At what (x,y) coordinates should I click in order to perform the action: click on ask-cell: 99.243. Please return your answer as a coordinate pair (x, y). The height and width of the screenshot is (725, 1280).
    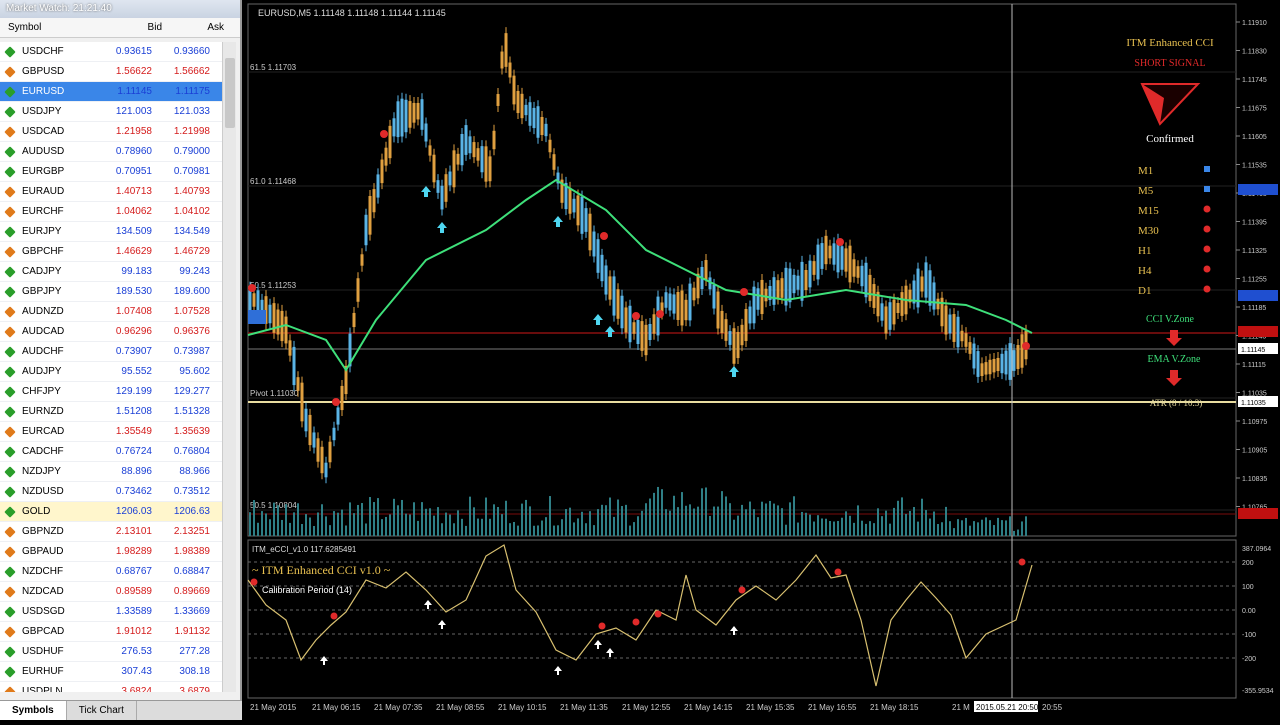
    Looking at the image, I should click on (194, 271).